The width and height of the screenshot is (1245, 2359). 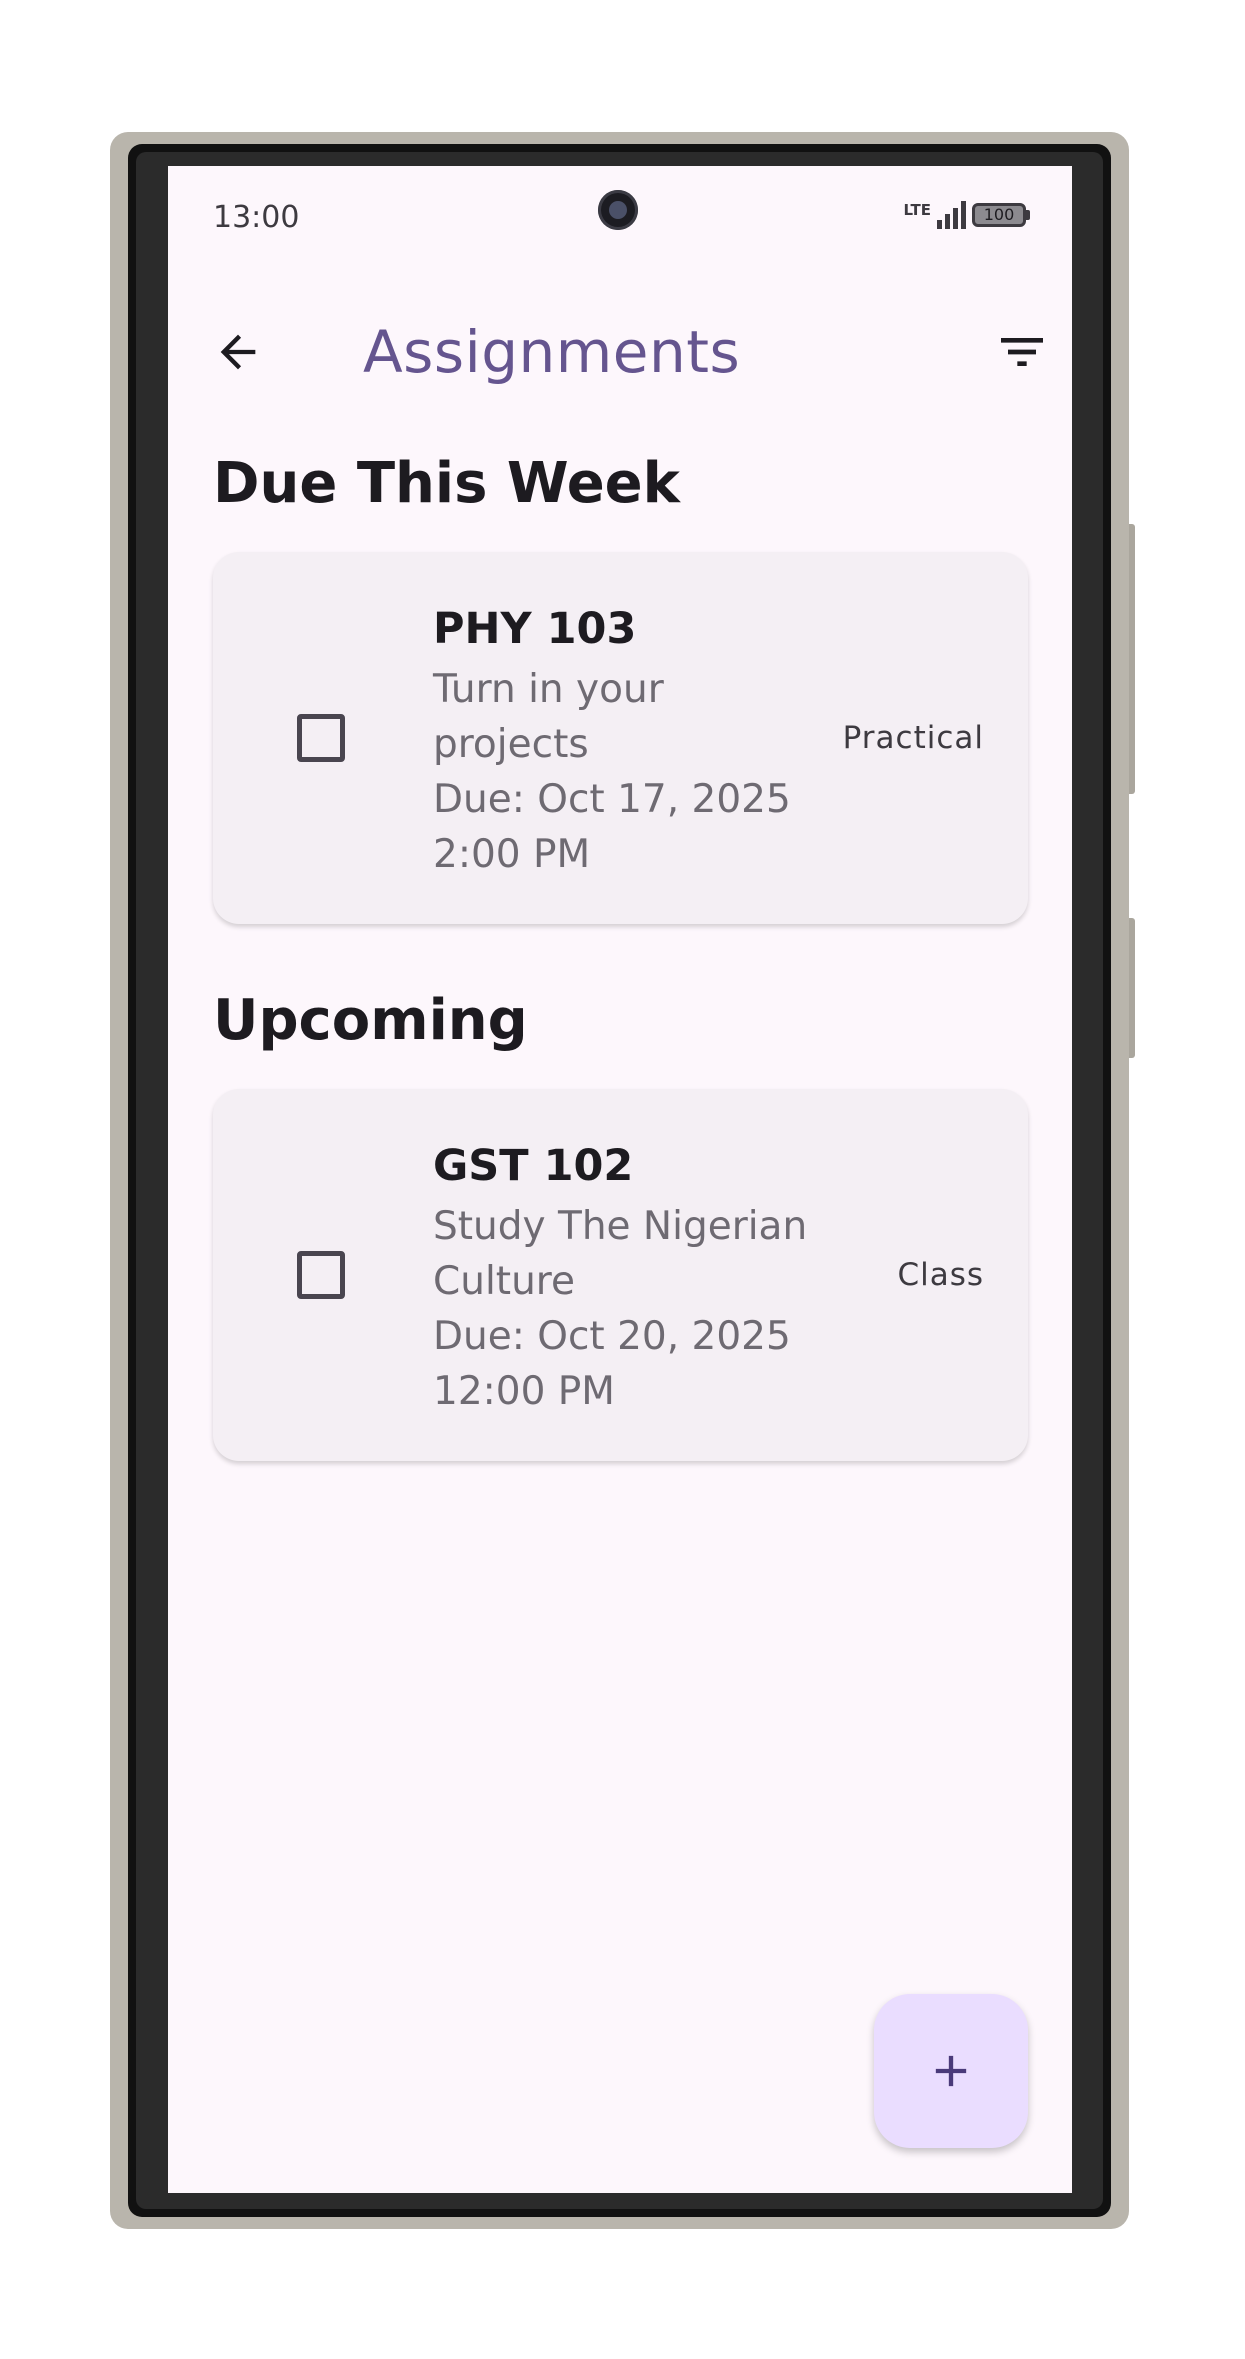 I want to click on filter-list-icon, so click(x=1022, y=352).